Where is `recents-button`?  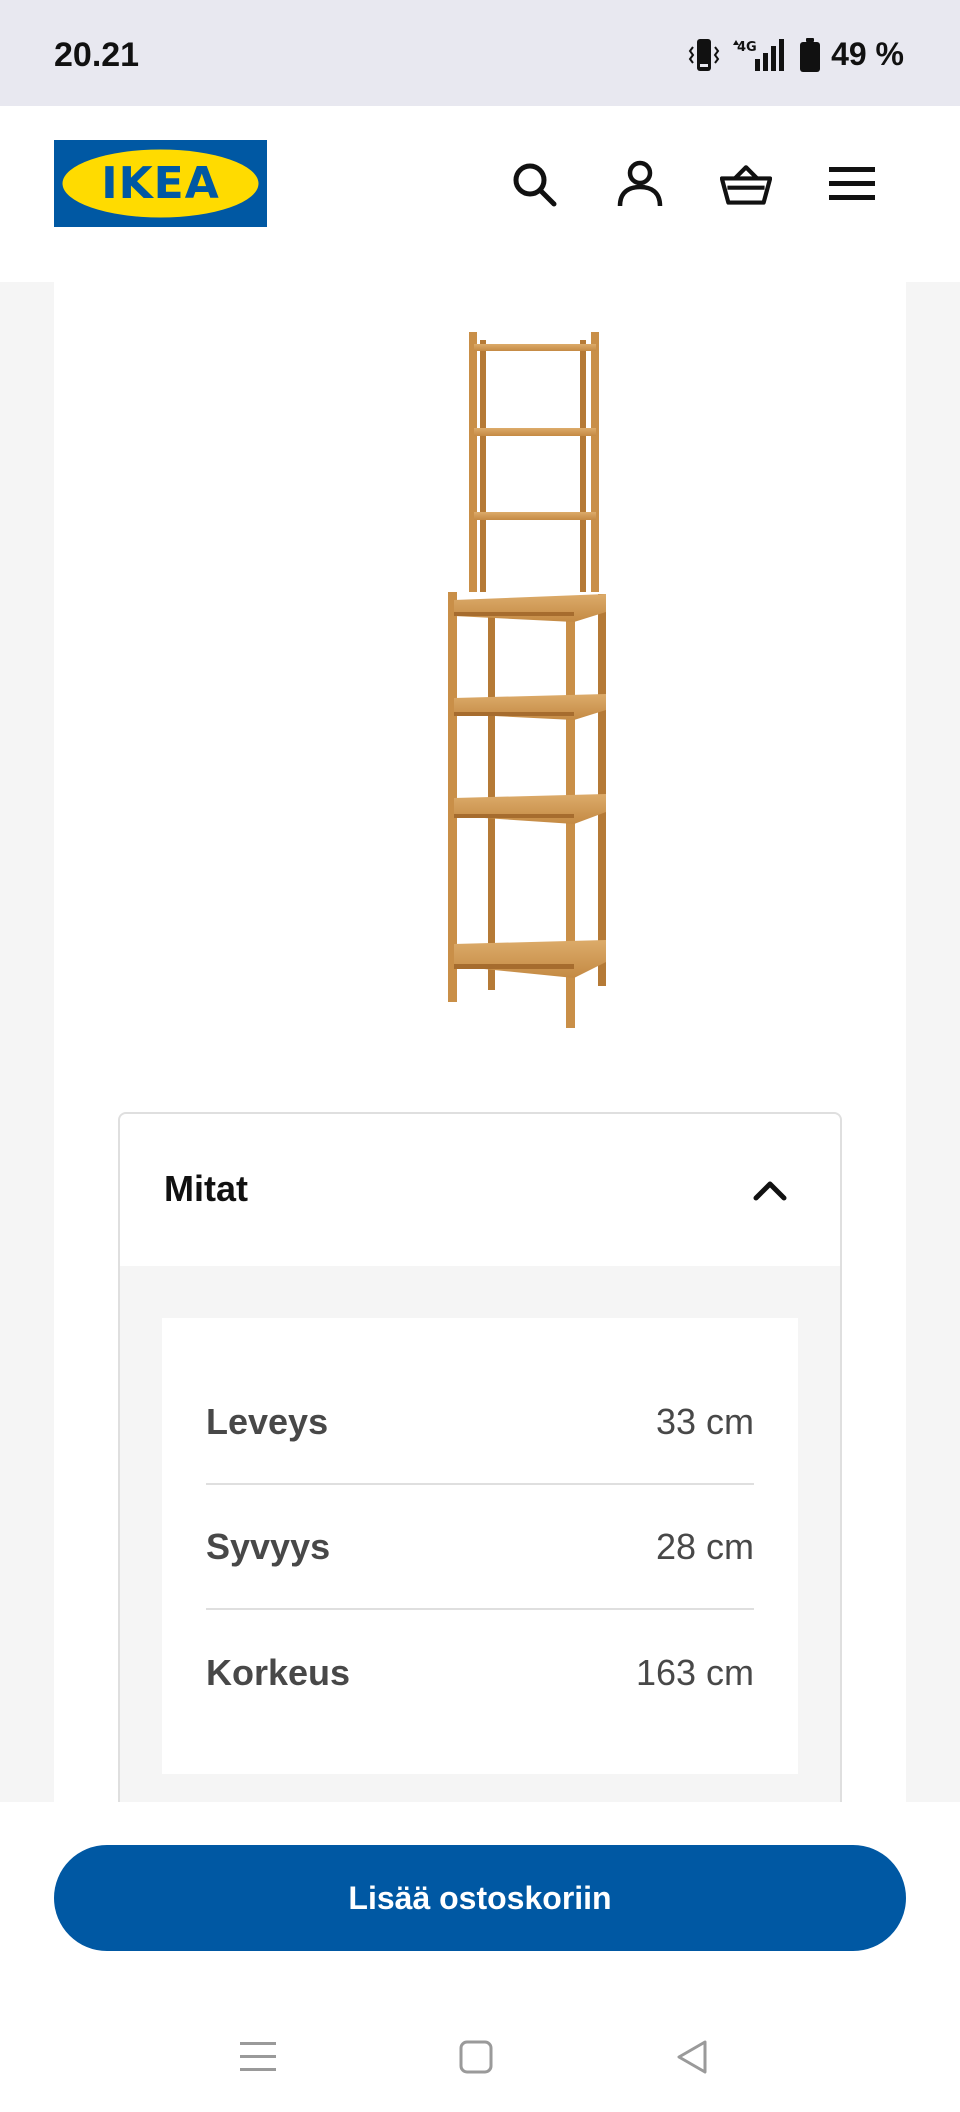 recents-button is located at coordinates (258, 2057).